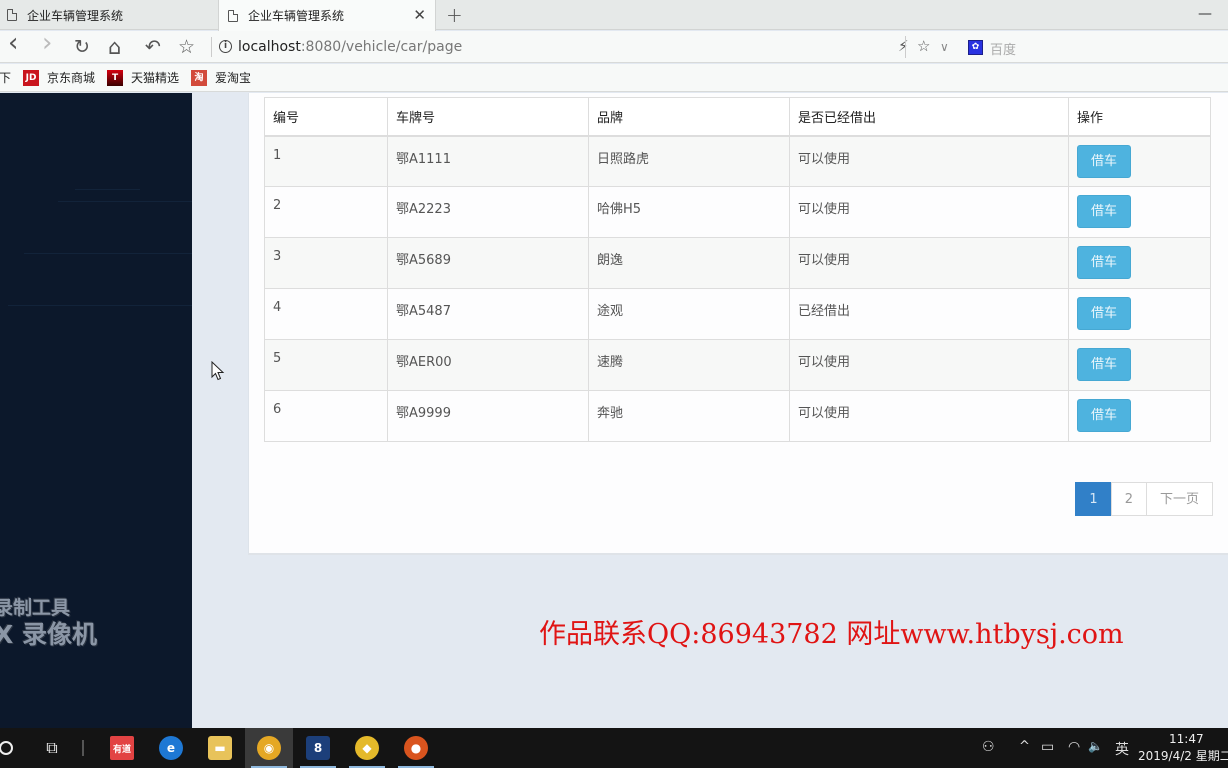  I want to click on taskbar-app-file-explorer: ▬, so click(220, 748).